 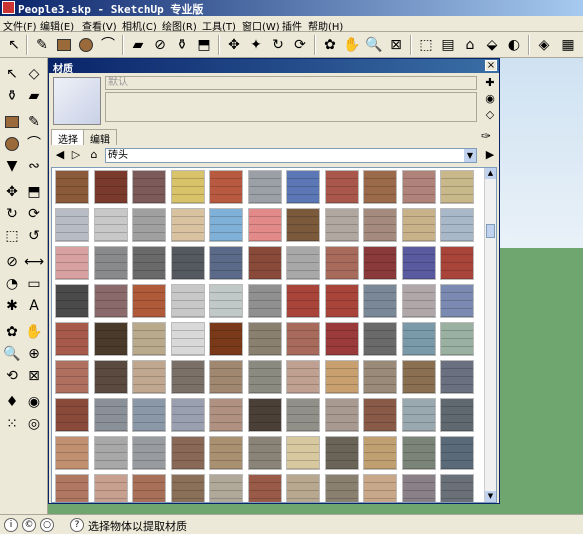 I want to click on walk-icon: ⁙, so click(x=12, y=424).